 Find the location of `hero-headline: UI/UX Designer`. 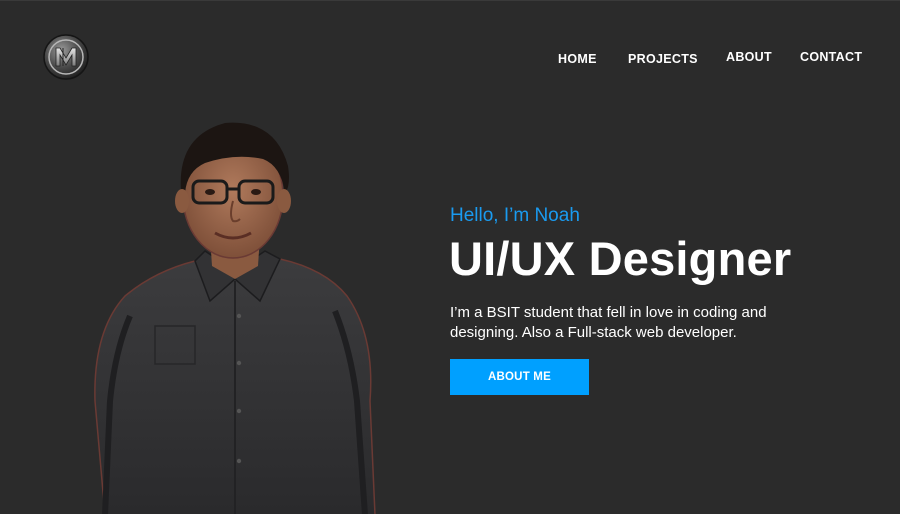

hero-headline: UI/UX Designer is located at coordinates (620, 258).